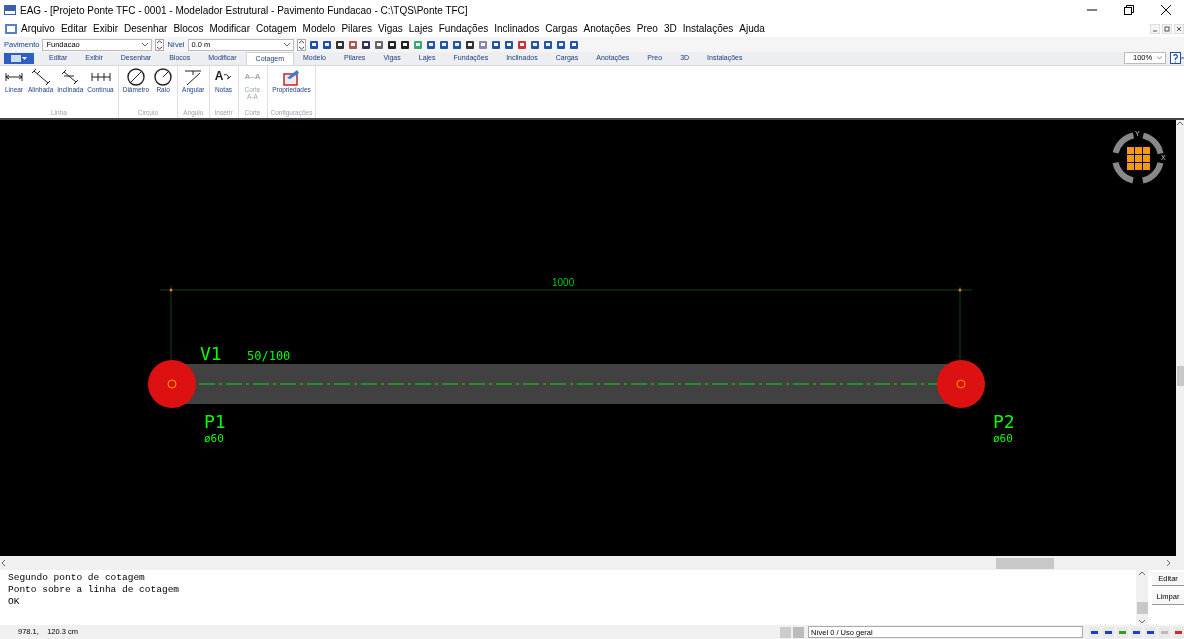  Describe the element at coordinates (244, 10) in the screenshot. I see `window-title: EAG - [Projeto Ponte TFC - 0001 - Modelador Estrutural - Pavimento Fundacao - C:\TQS\Ponte TFC]` at that location.